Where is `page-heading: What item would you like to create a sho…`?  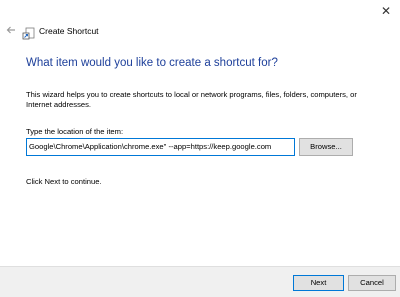
page-heading: What item would you like to create a sho… is located at coordinates (152, 63).